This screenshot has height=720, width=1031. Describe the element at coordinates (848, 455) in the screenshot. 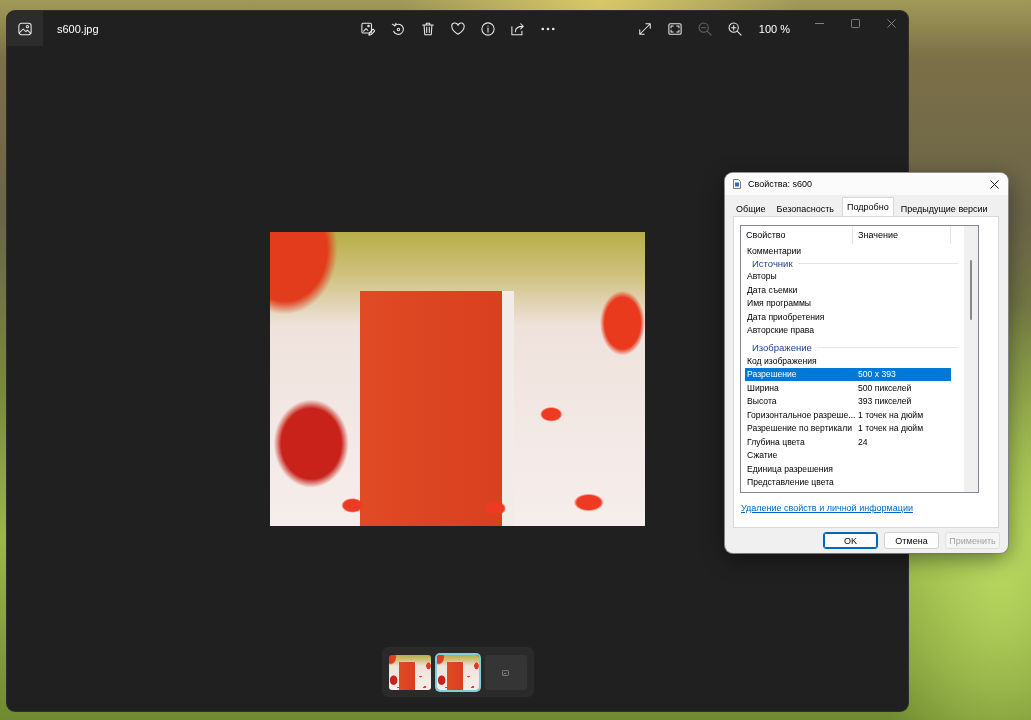

I see `property-row: Сжатие` at that location.